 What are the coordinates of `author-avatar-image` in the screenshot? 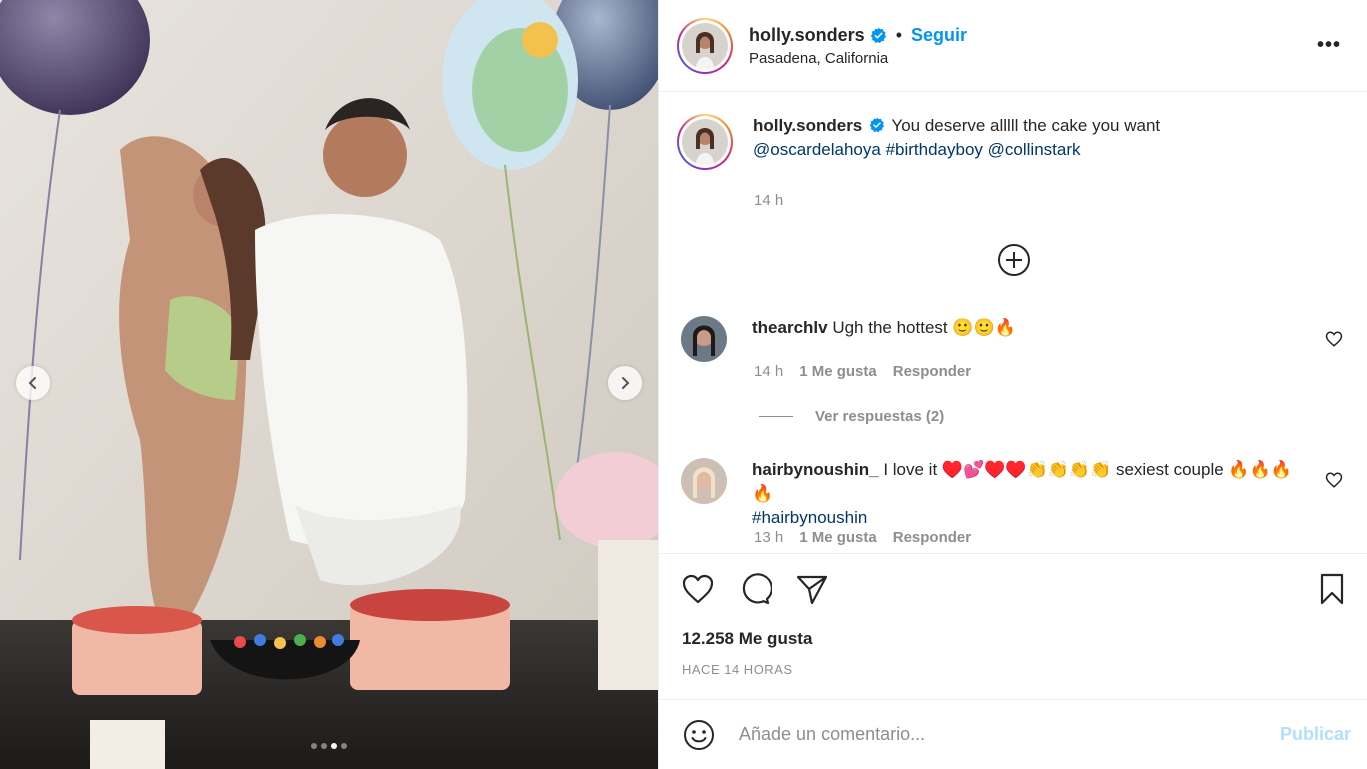 It's located at (705, 45).